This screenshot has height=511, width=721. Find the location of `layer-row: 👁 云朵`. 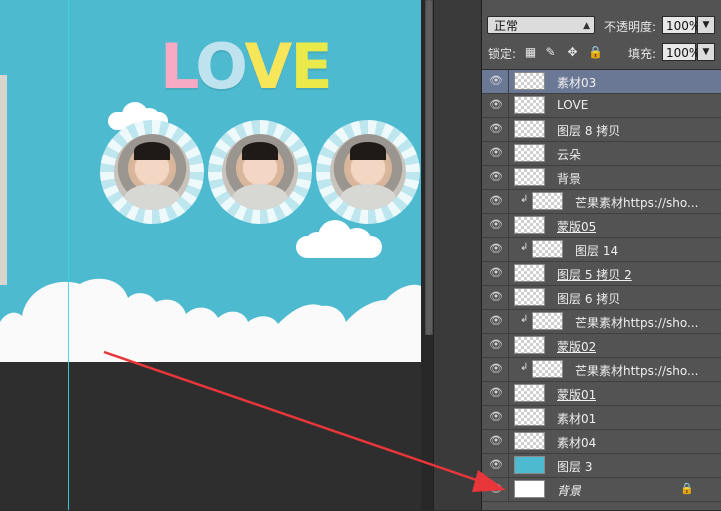

layer-row: 👁 云朵 is located at coordinates (601, 154).